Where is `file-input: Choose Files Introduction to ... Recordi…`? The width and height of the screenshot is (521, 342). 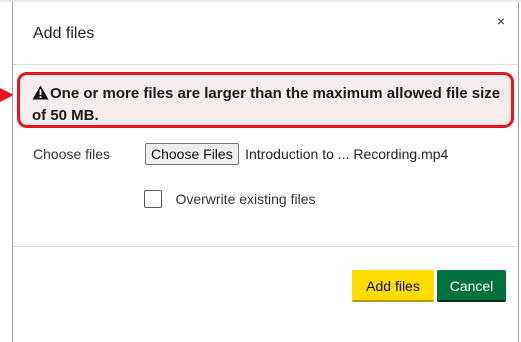 file-input: Choose Files Introduction to ... Recordi… is located at coordinates (296, 154).